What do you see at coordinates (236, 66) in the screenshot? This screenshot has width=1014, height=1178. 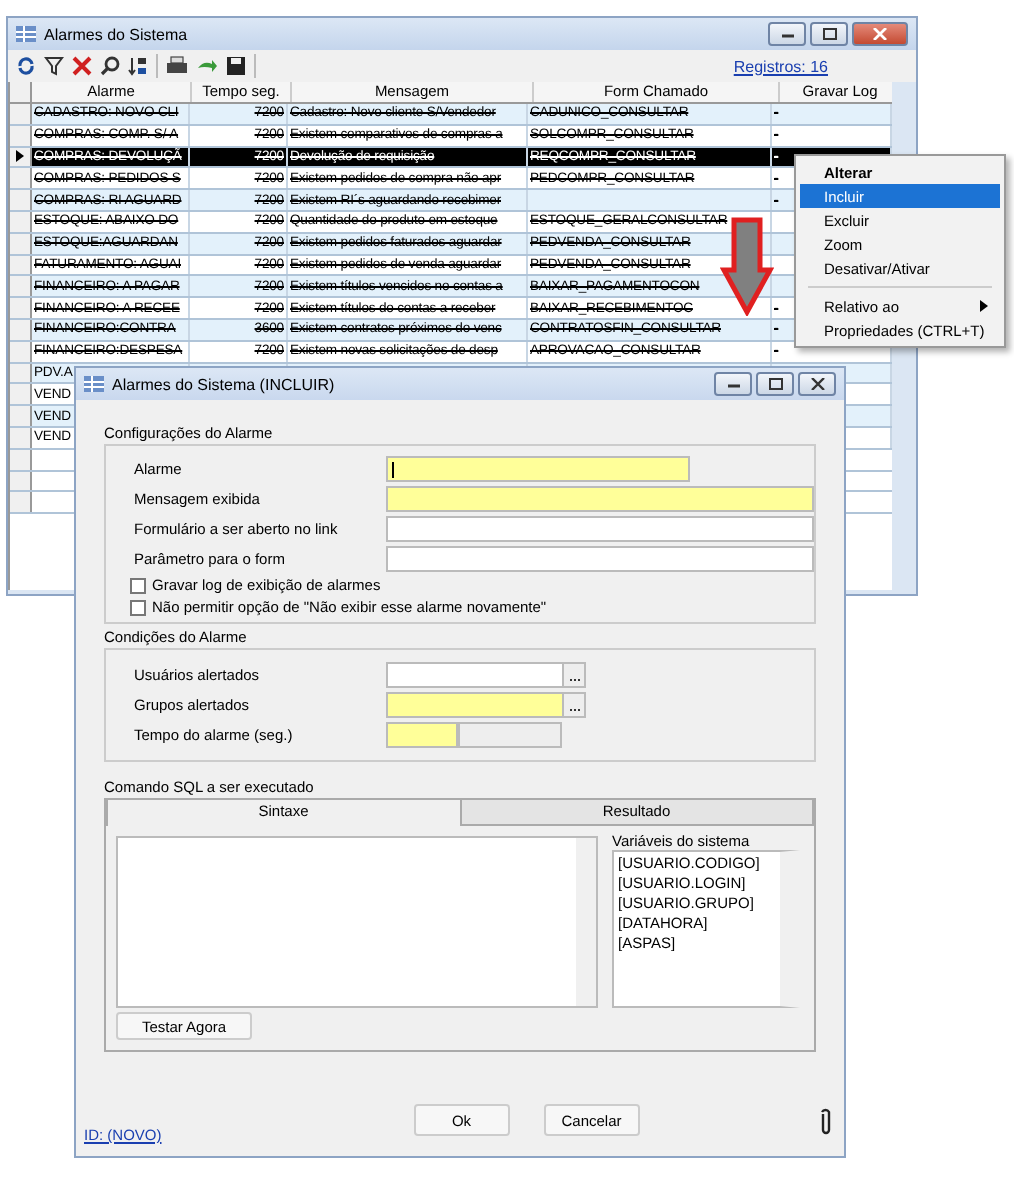 I see `save-icon` at bounding box center [236, 66].